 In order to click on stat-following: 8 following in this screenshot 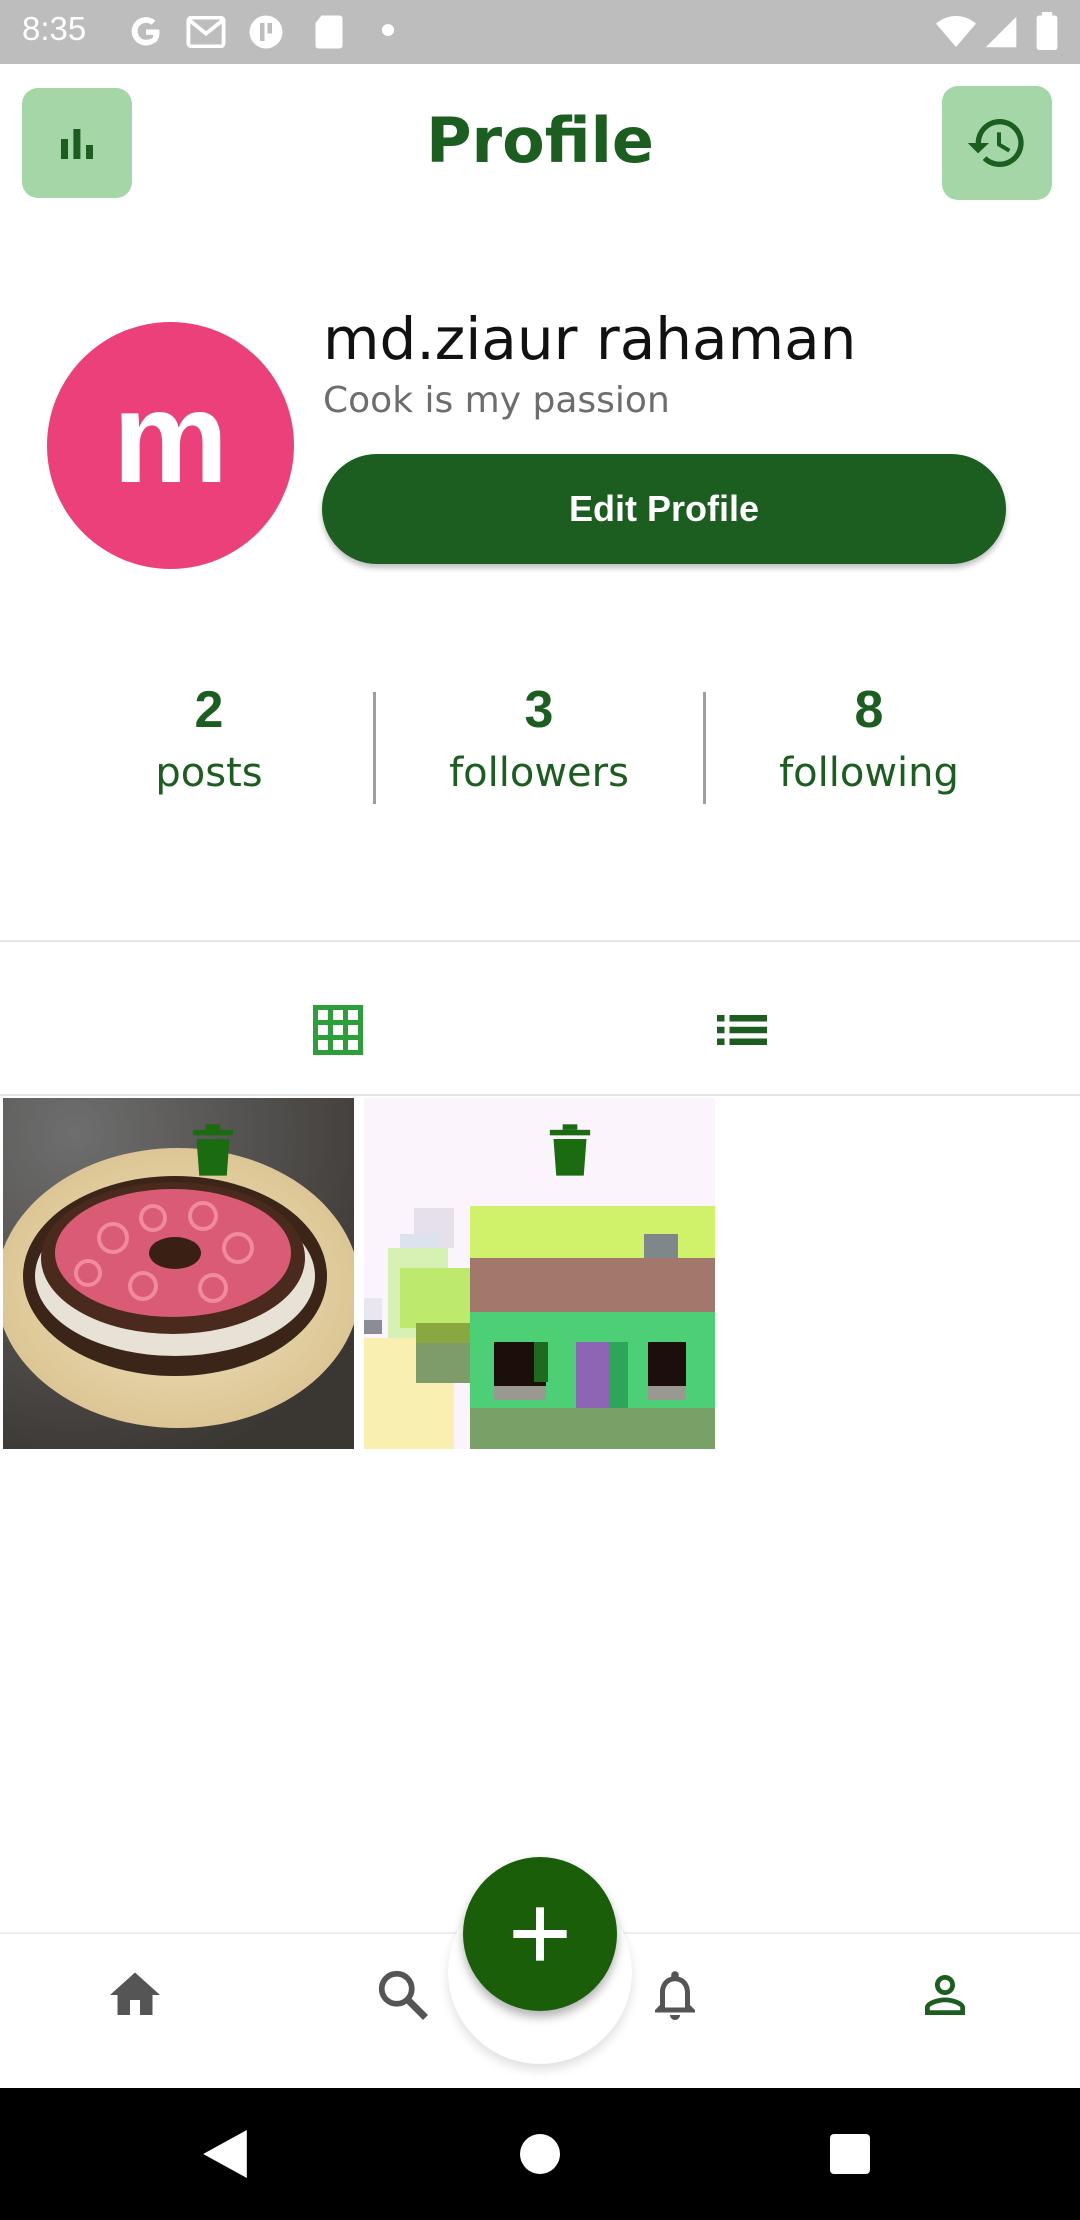, I will do `click(869, 738)`.